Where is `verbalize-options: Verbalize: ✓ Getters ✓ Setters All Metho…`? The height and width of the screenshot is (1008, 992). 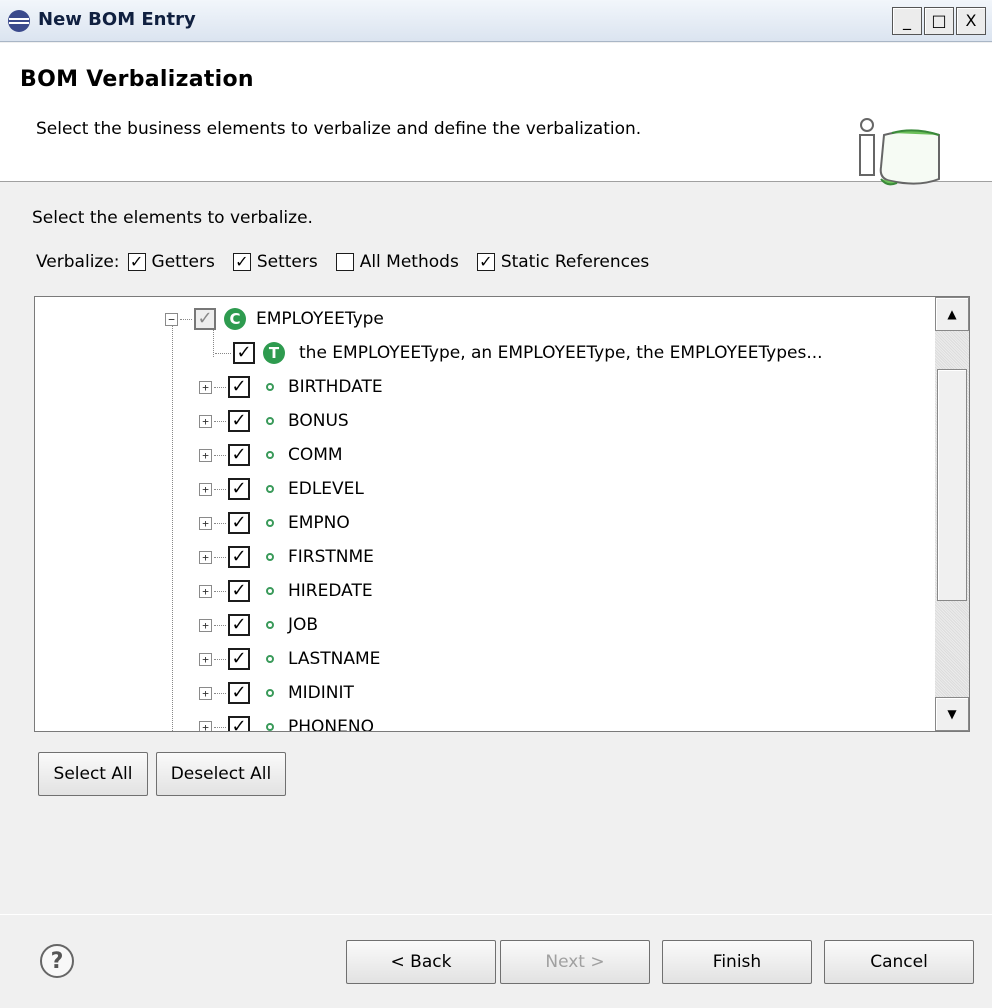
verbalize-options: Verbalize: ✓ Getters ✓ Setters All Metho… is located at coordinates (347, 262).